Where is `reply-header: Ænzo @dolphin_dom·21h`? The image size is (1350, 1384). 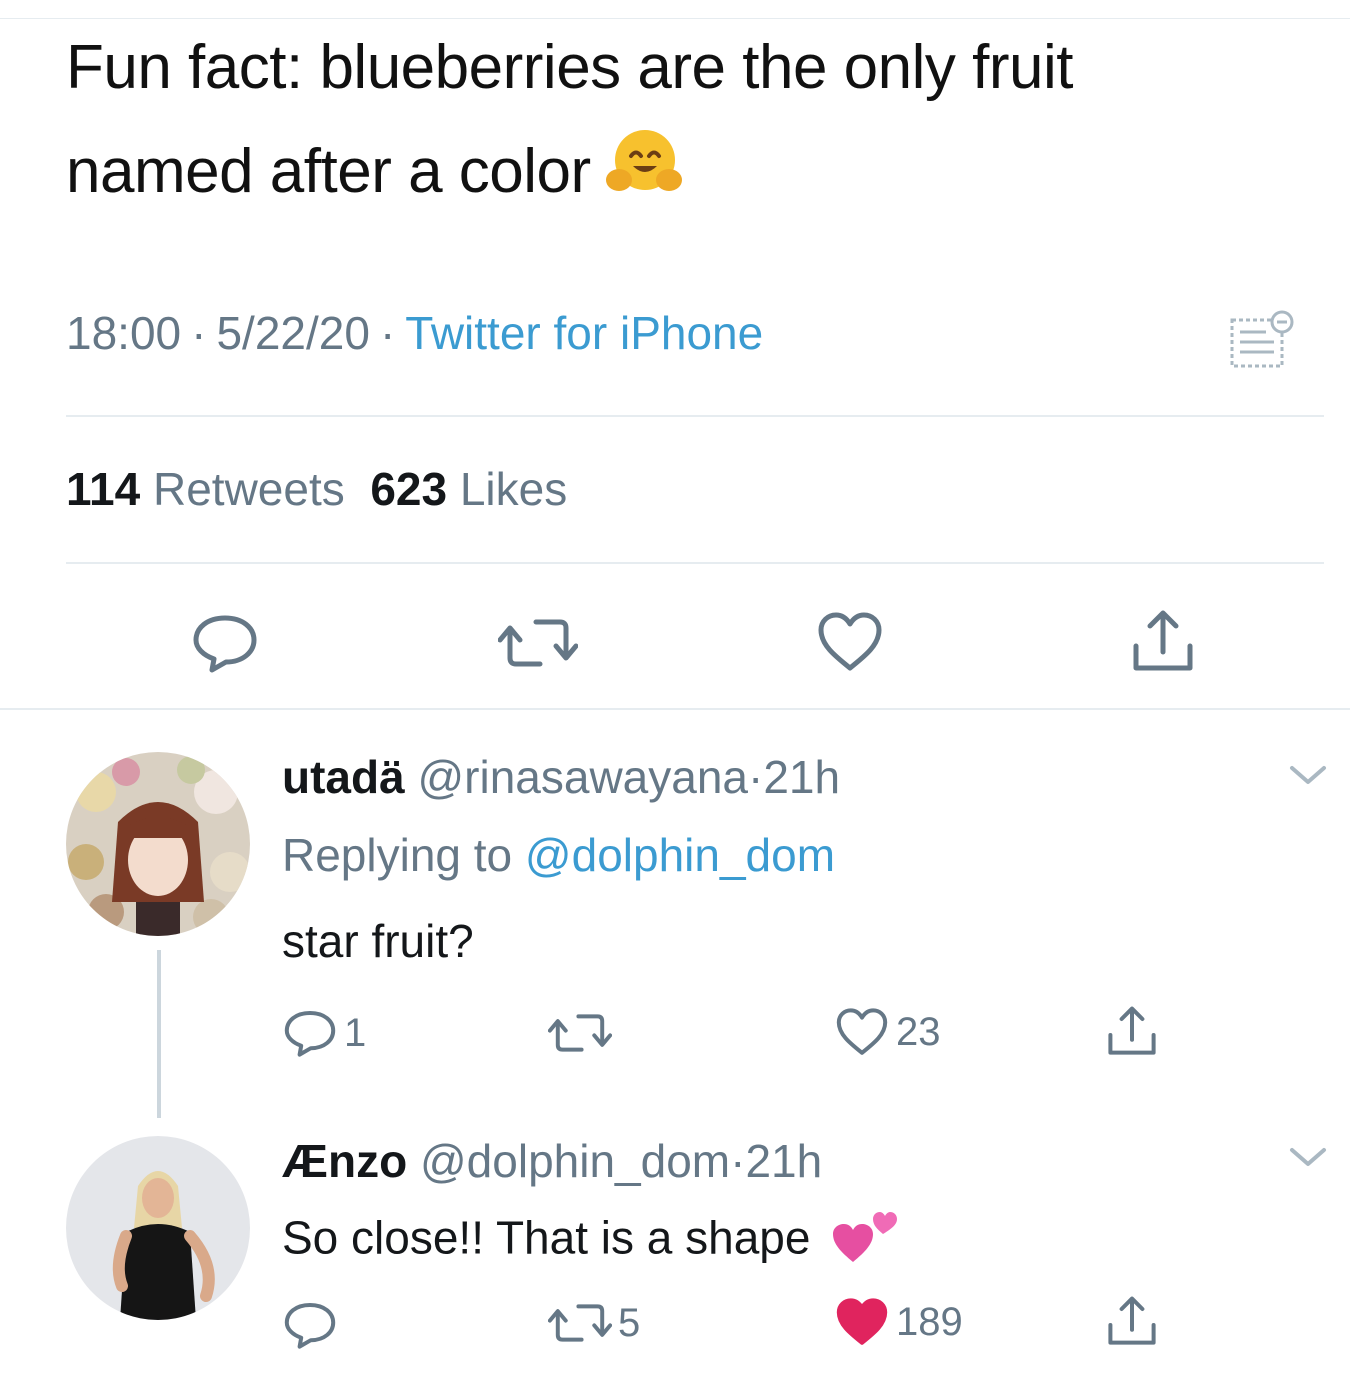
reply-header: Ænzo @dolphin_dom·21h is located at coordinates (552, 1161).